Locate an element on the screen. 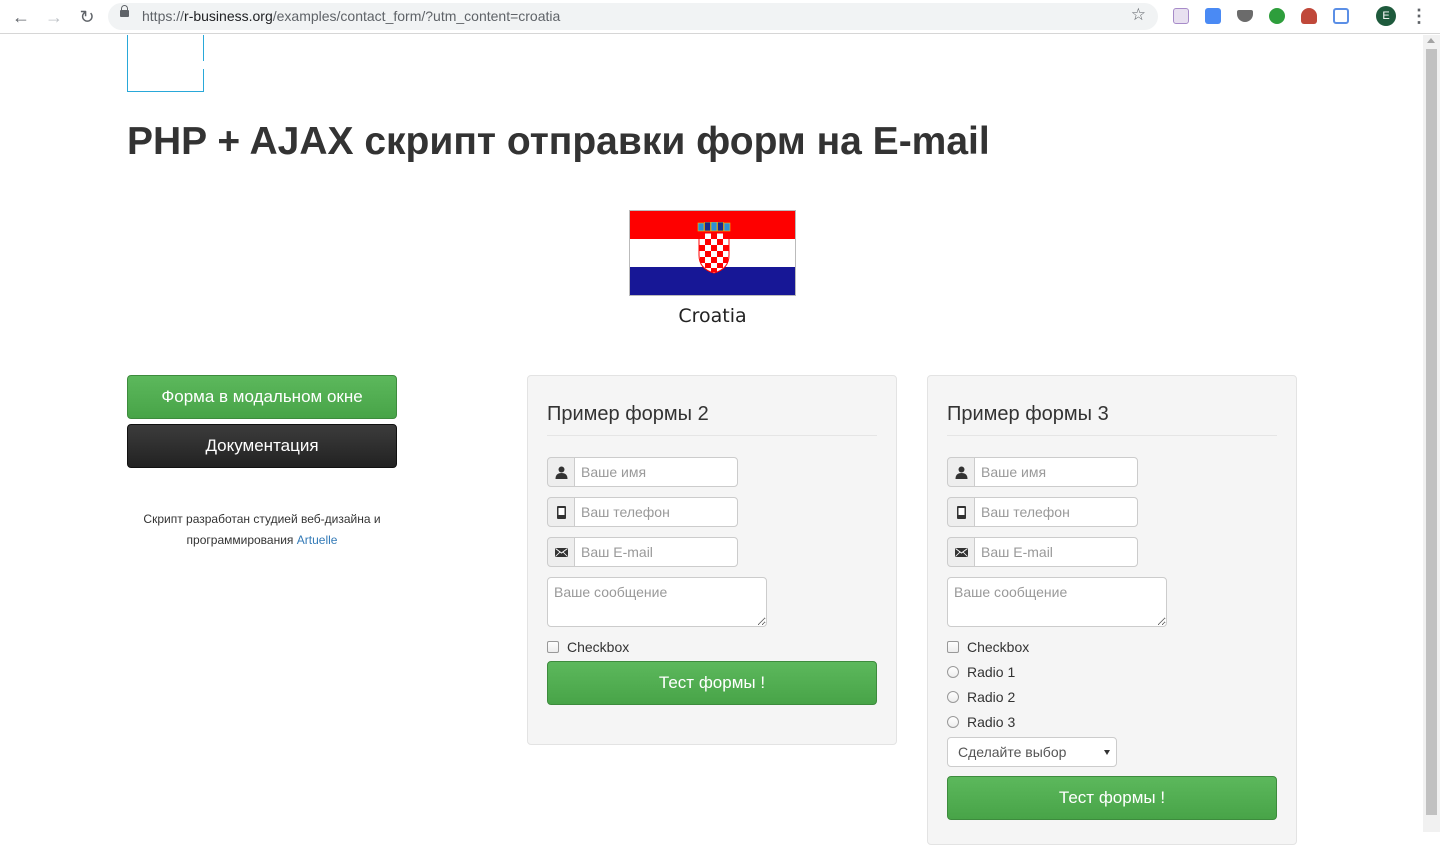 Image resolution: width=1440 pixels, height=845 pixels. site-logo is located at coordinates (165, 63).